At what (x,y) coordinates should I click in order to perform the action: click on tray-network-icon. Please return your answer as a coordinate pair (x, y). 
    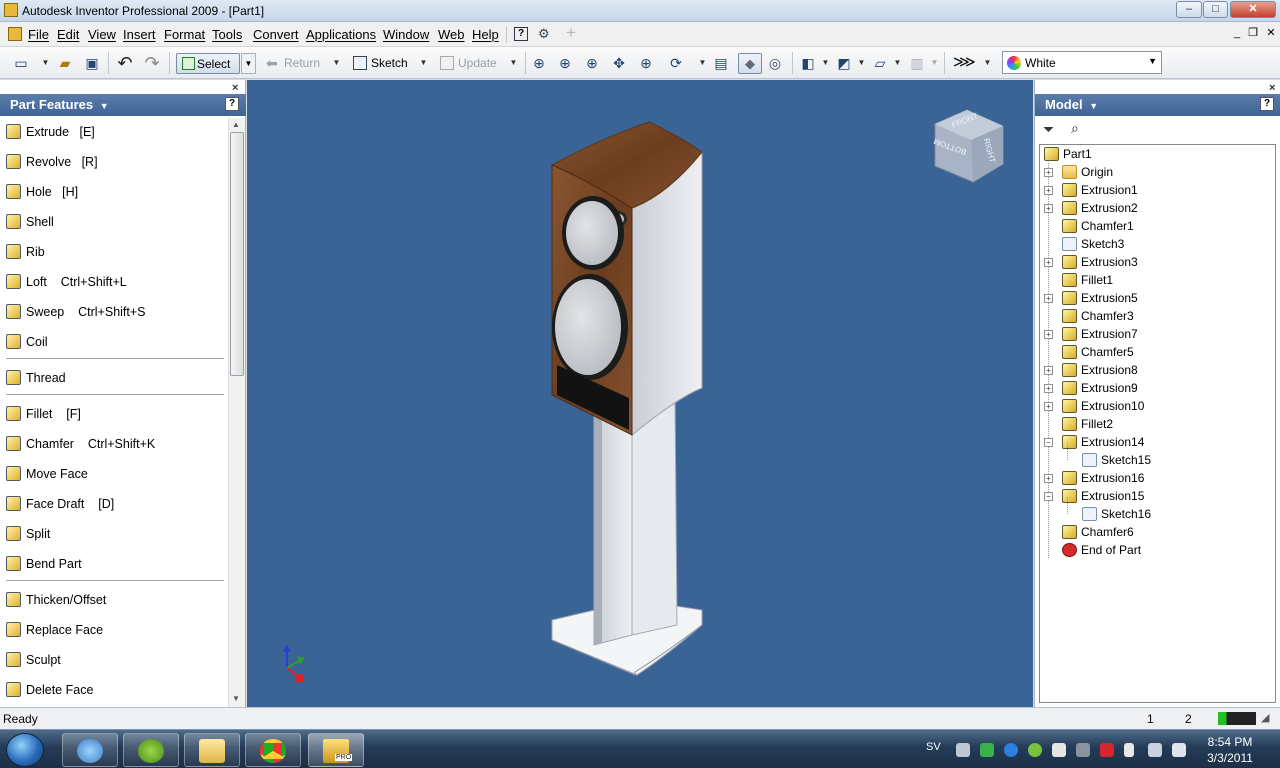
    Looking at the image, I should click on (1059, 750).